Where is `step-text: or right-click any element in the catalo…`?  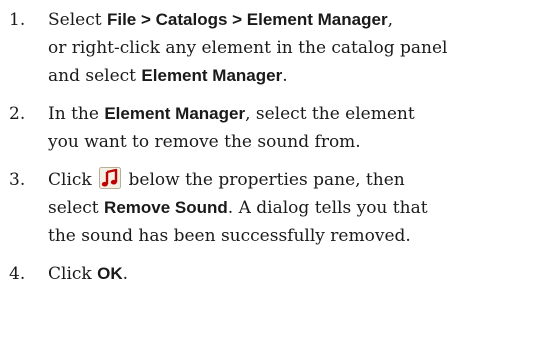
step-text: or right-click any element in the catalo… is located at coordinates (248, 48).